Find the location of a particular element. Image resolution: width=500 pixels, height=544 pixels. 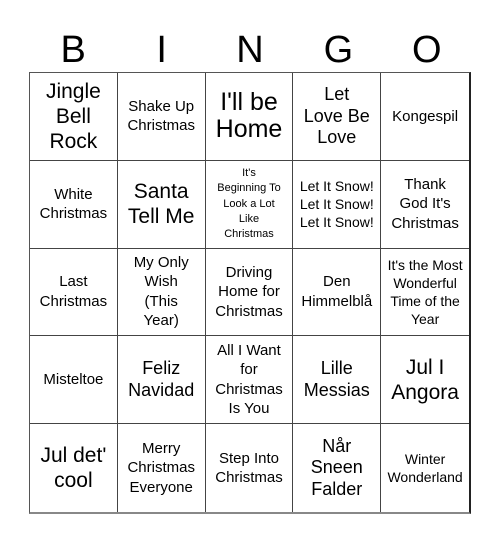

bingo-cell: Når Sneen Falder is located at coordinates (337, 468).